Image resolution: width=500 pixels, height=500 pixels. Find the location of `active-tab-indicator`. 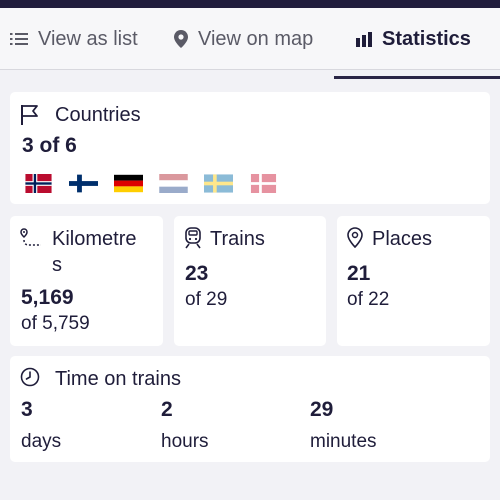

active-tab-indicator is located at coordinates (417, 77).